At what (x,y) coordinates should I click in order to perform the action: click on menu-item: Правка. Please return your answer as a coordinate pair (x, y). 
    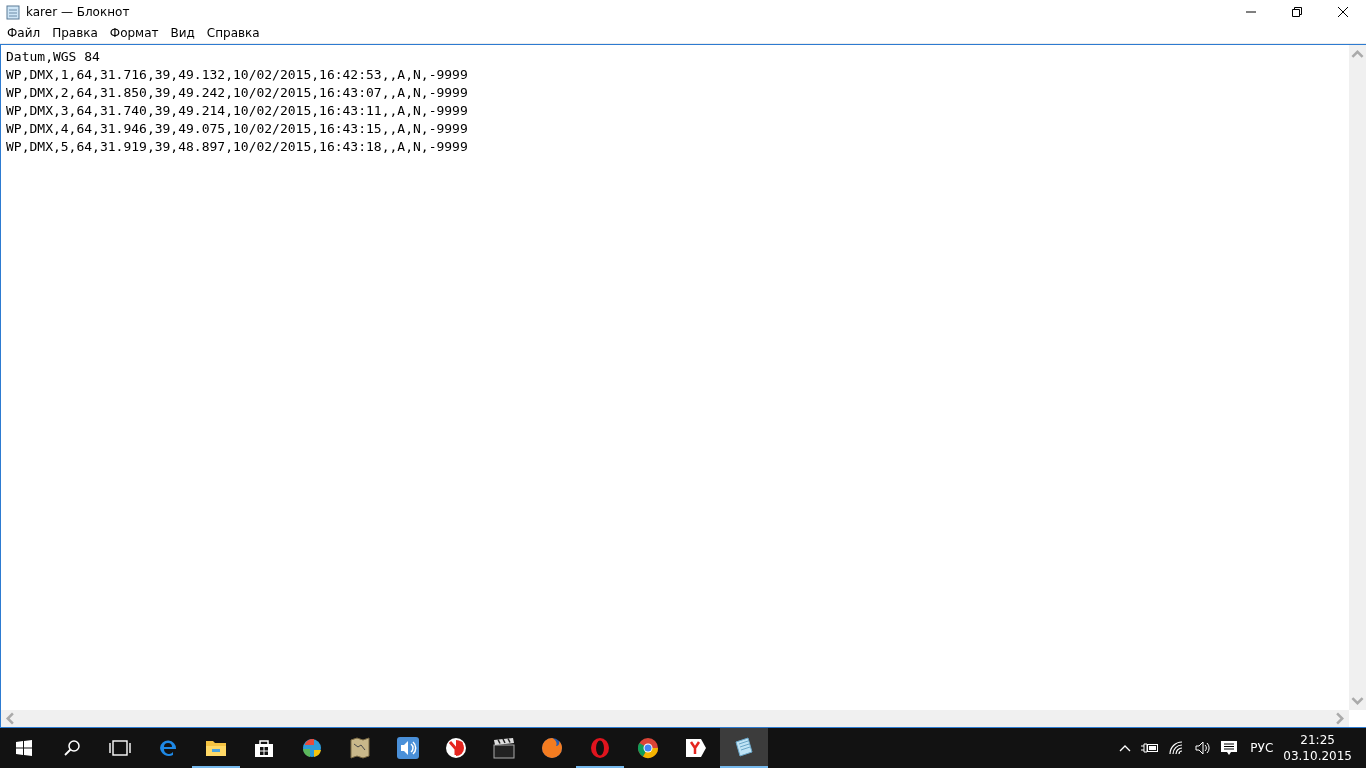
    Looking at the image, I should click on (75, 33).